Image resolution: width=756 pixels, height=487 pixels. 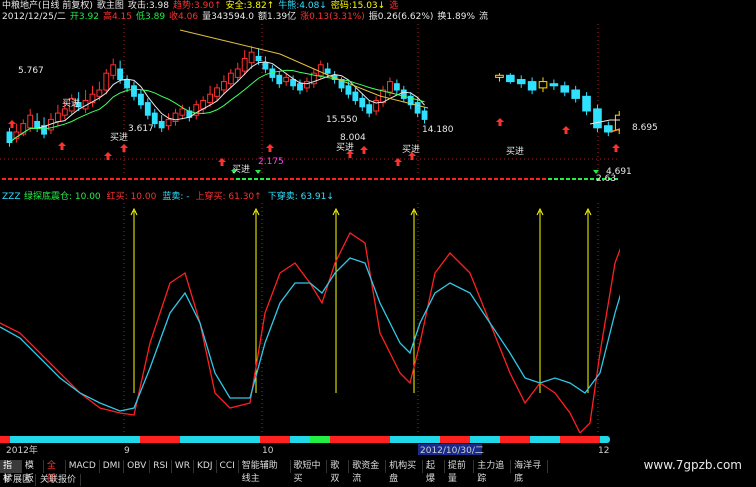 What do you see at coordinates (515, 152) in the screenshot?
I see `chart-annotation-11: 买进` at bounding box center [515, 152].